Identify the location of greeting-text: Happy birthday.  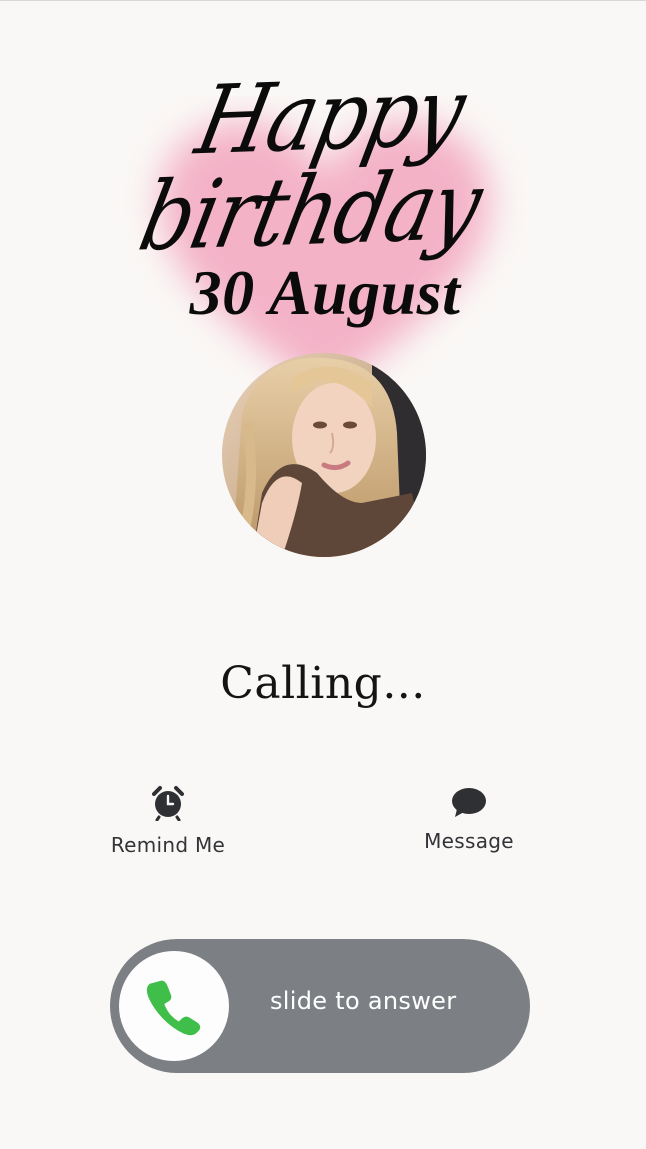
(310, 165).